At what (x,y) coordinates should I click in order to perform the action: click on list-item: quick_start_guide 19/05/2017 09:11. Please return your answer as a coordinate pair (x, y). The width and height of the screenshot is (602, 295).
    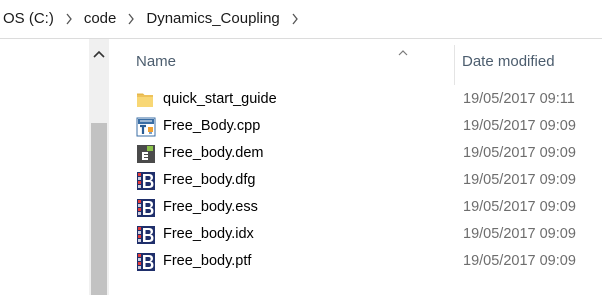
    Looking at the image, I should click on (357, 99).